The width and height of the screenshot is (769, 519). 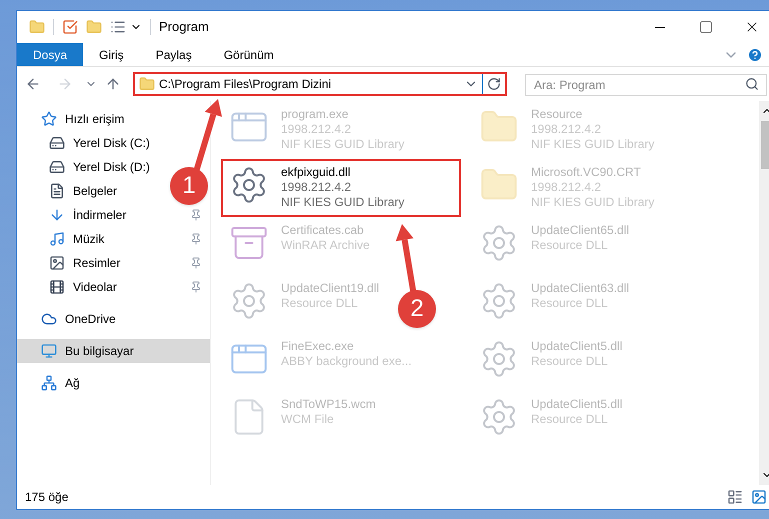 What do you see at coordinates (118, 27) in the screenshot?
I see `view-icon` at bounding box center [118, 27].